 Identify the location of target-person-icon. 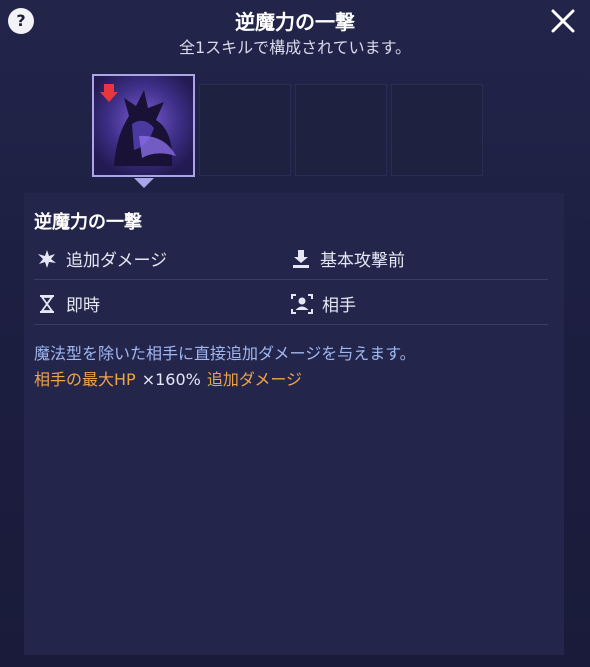
(302, 303).